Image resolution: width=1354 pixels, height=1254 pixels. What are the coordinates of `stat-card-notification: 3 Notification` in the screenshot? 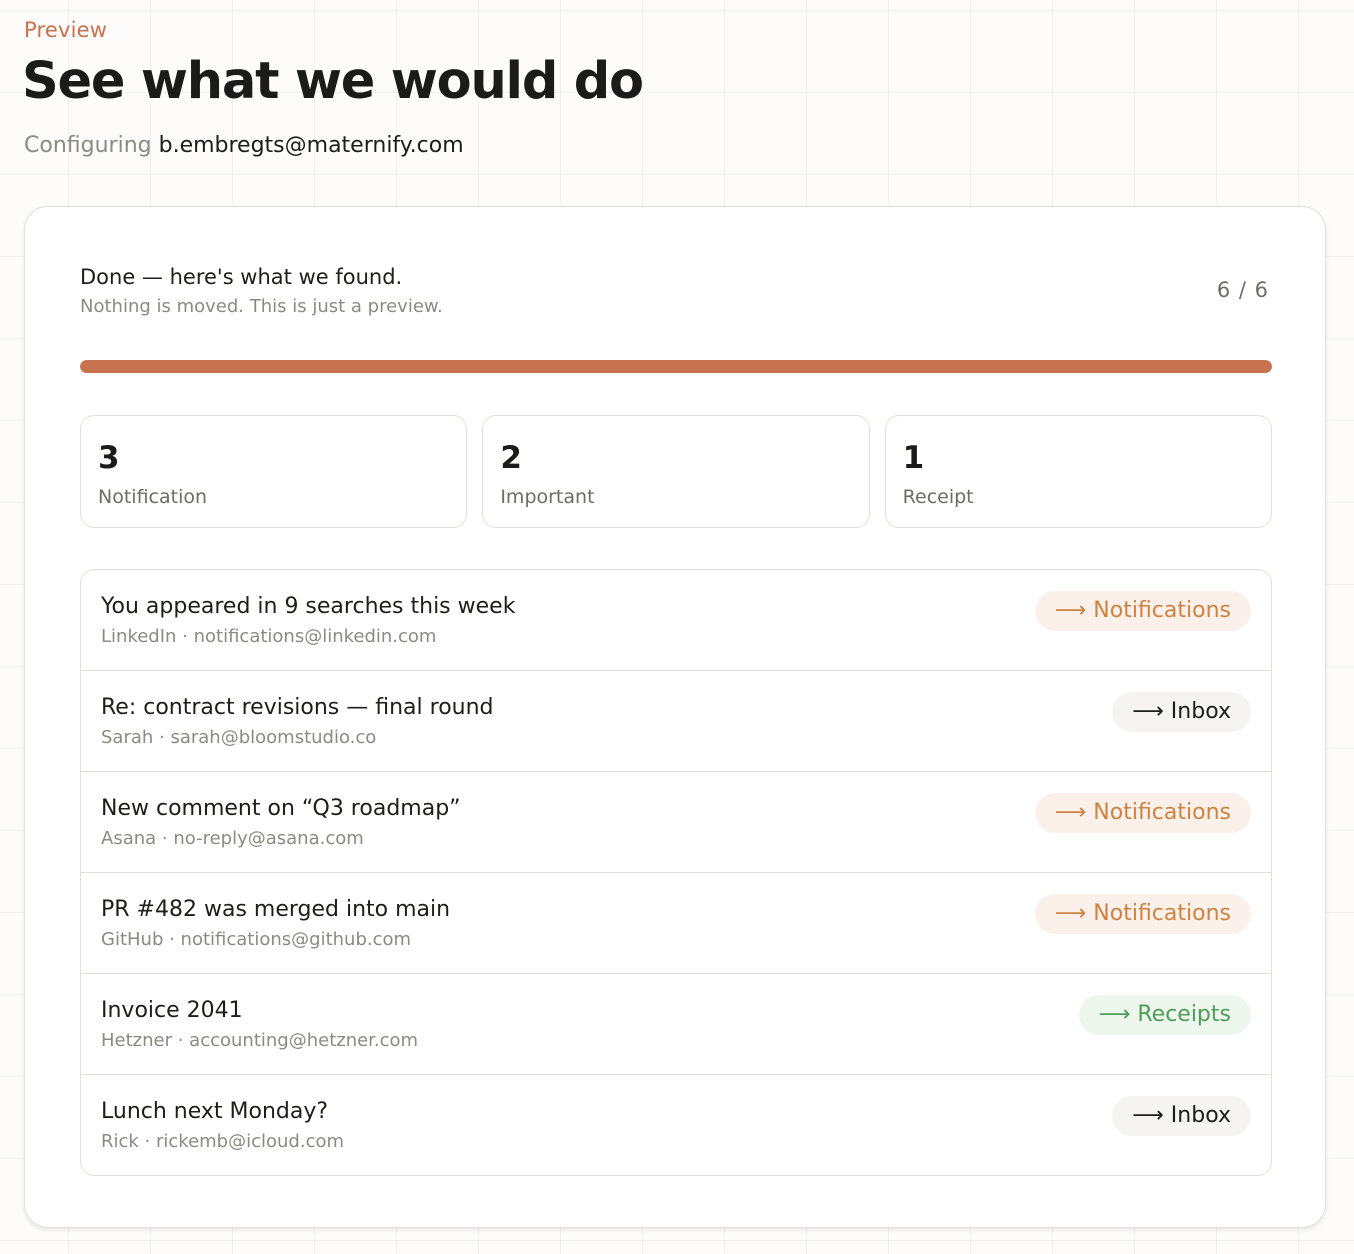 It's located at (274, 471).